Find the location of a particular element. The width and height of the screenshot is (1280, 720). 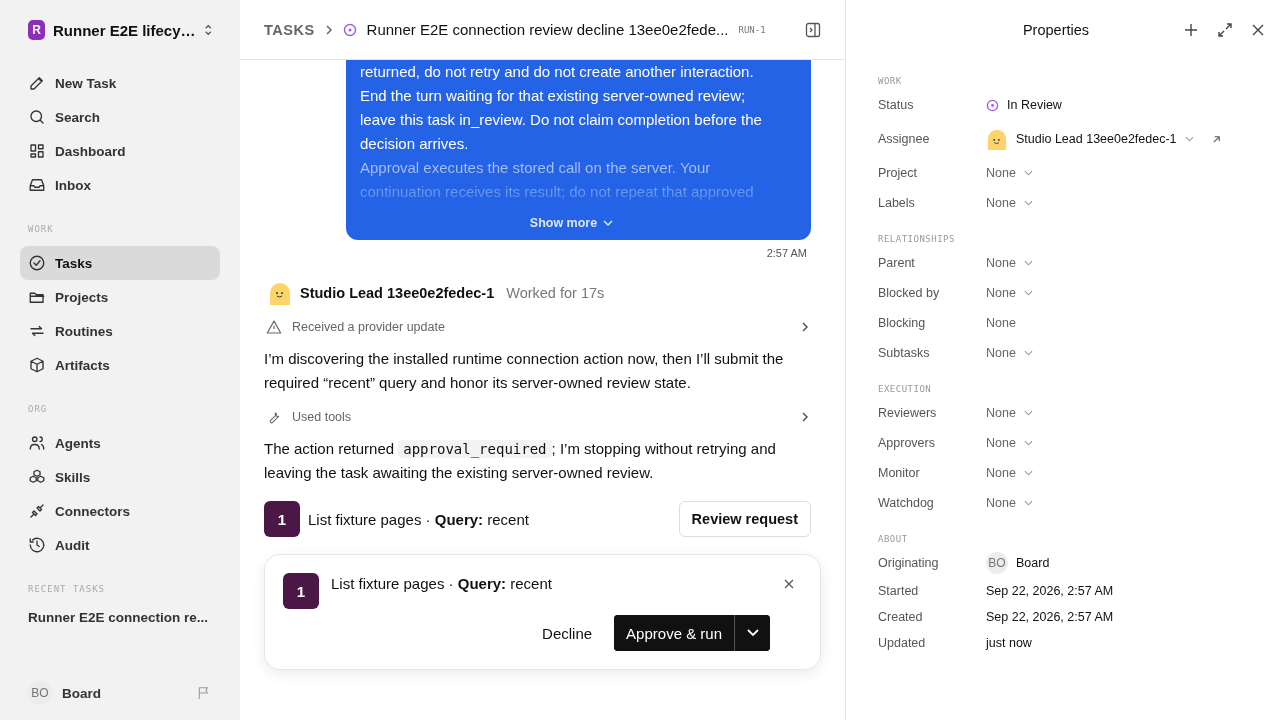

external-link-icon is located at coordinates (1216, 139).